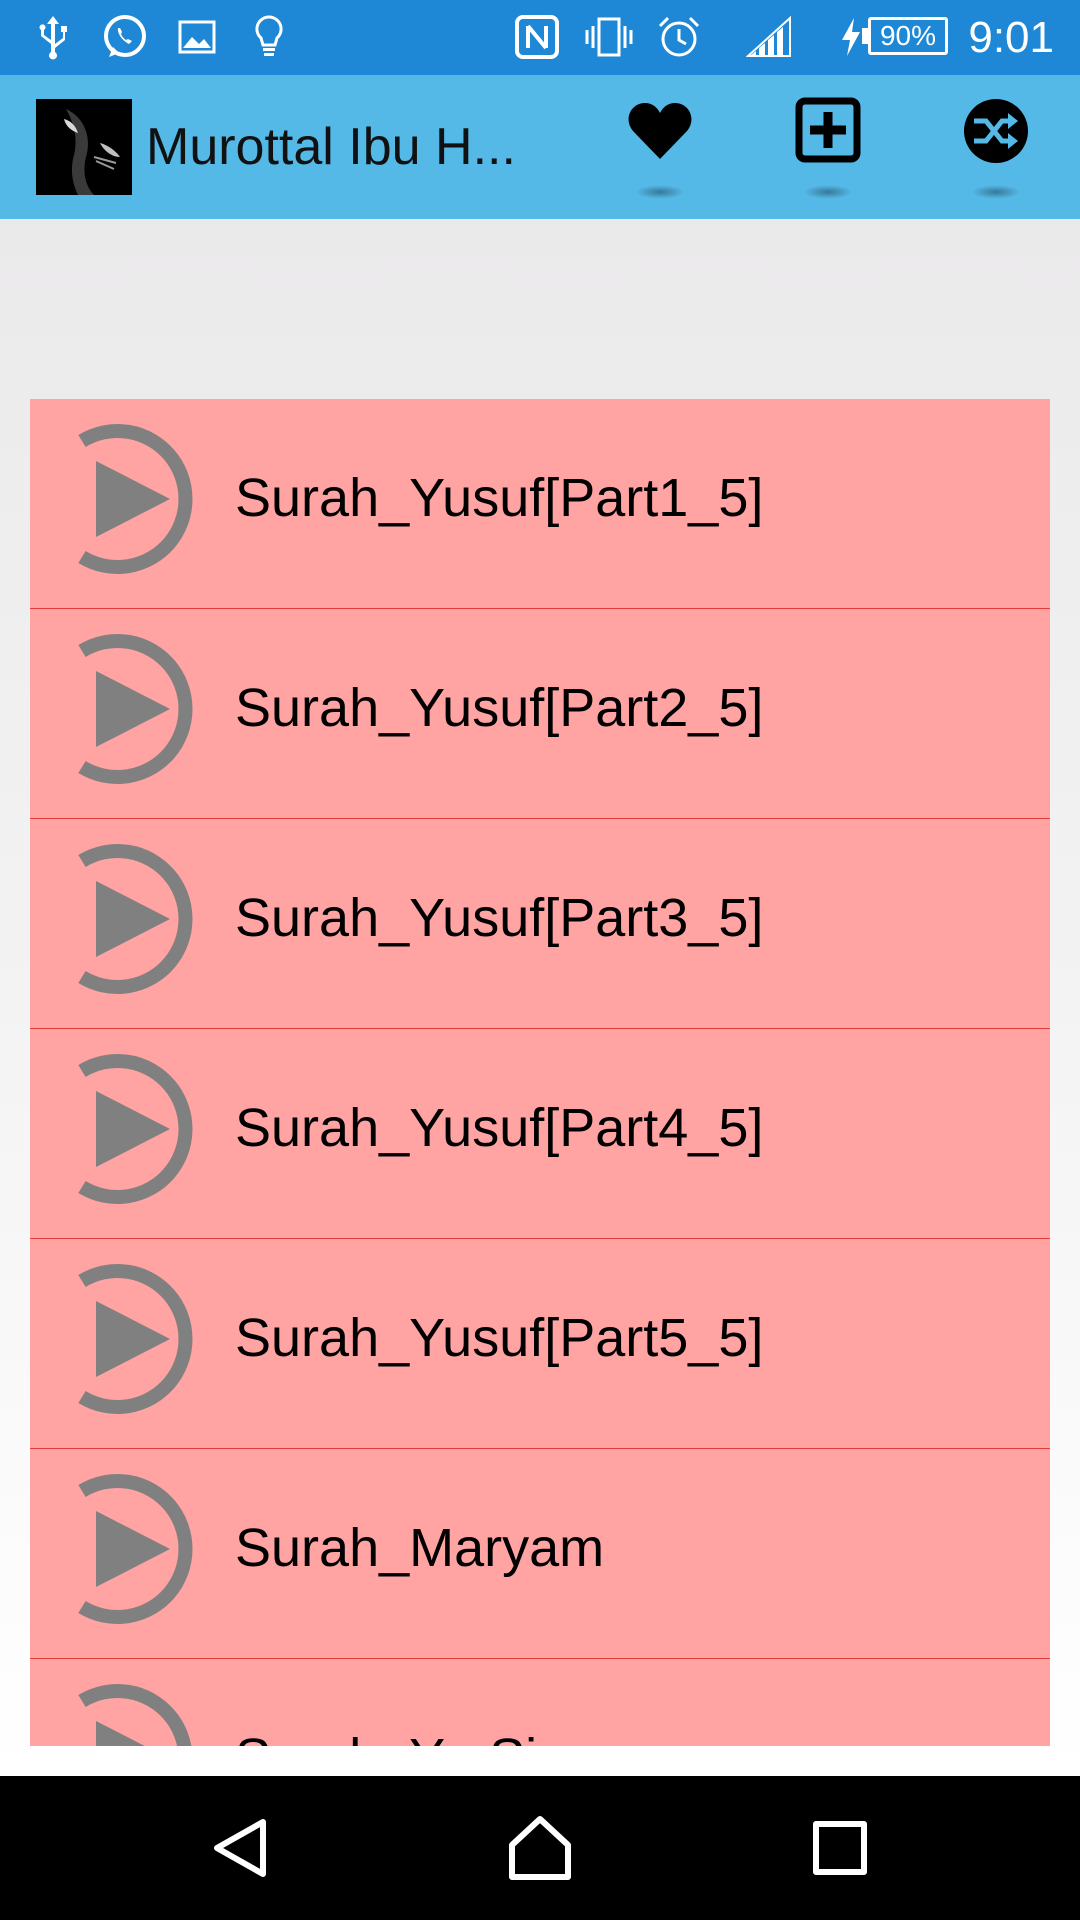  I want to click on shuffle-shadow, so click(996, 192).